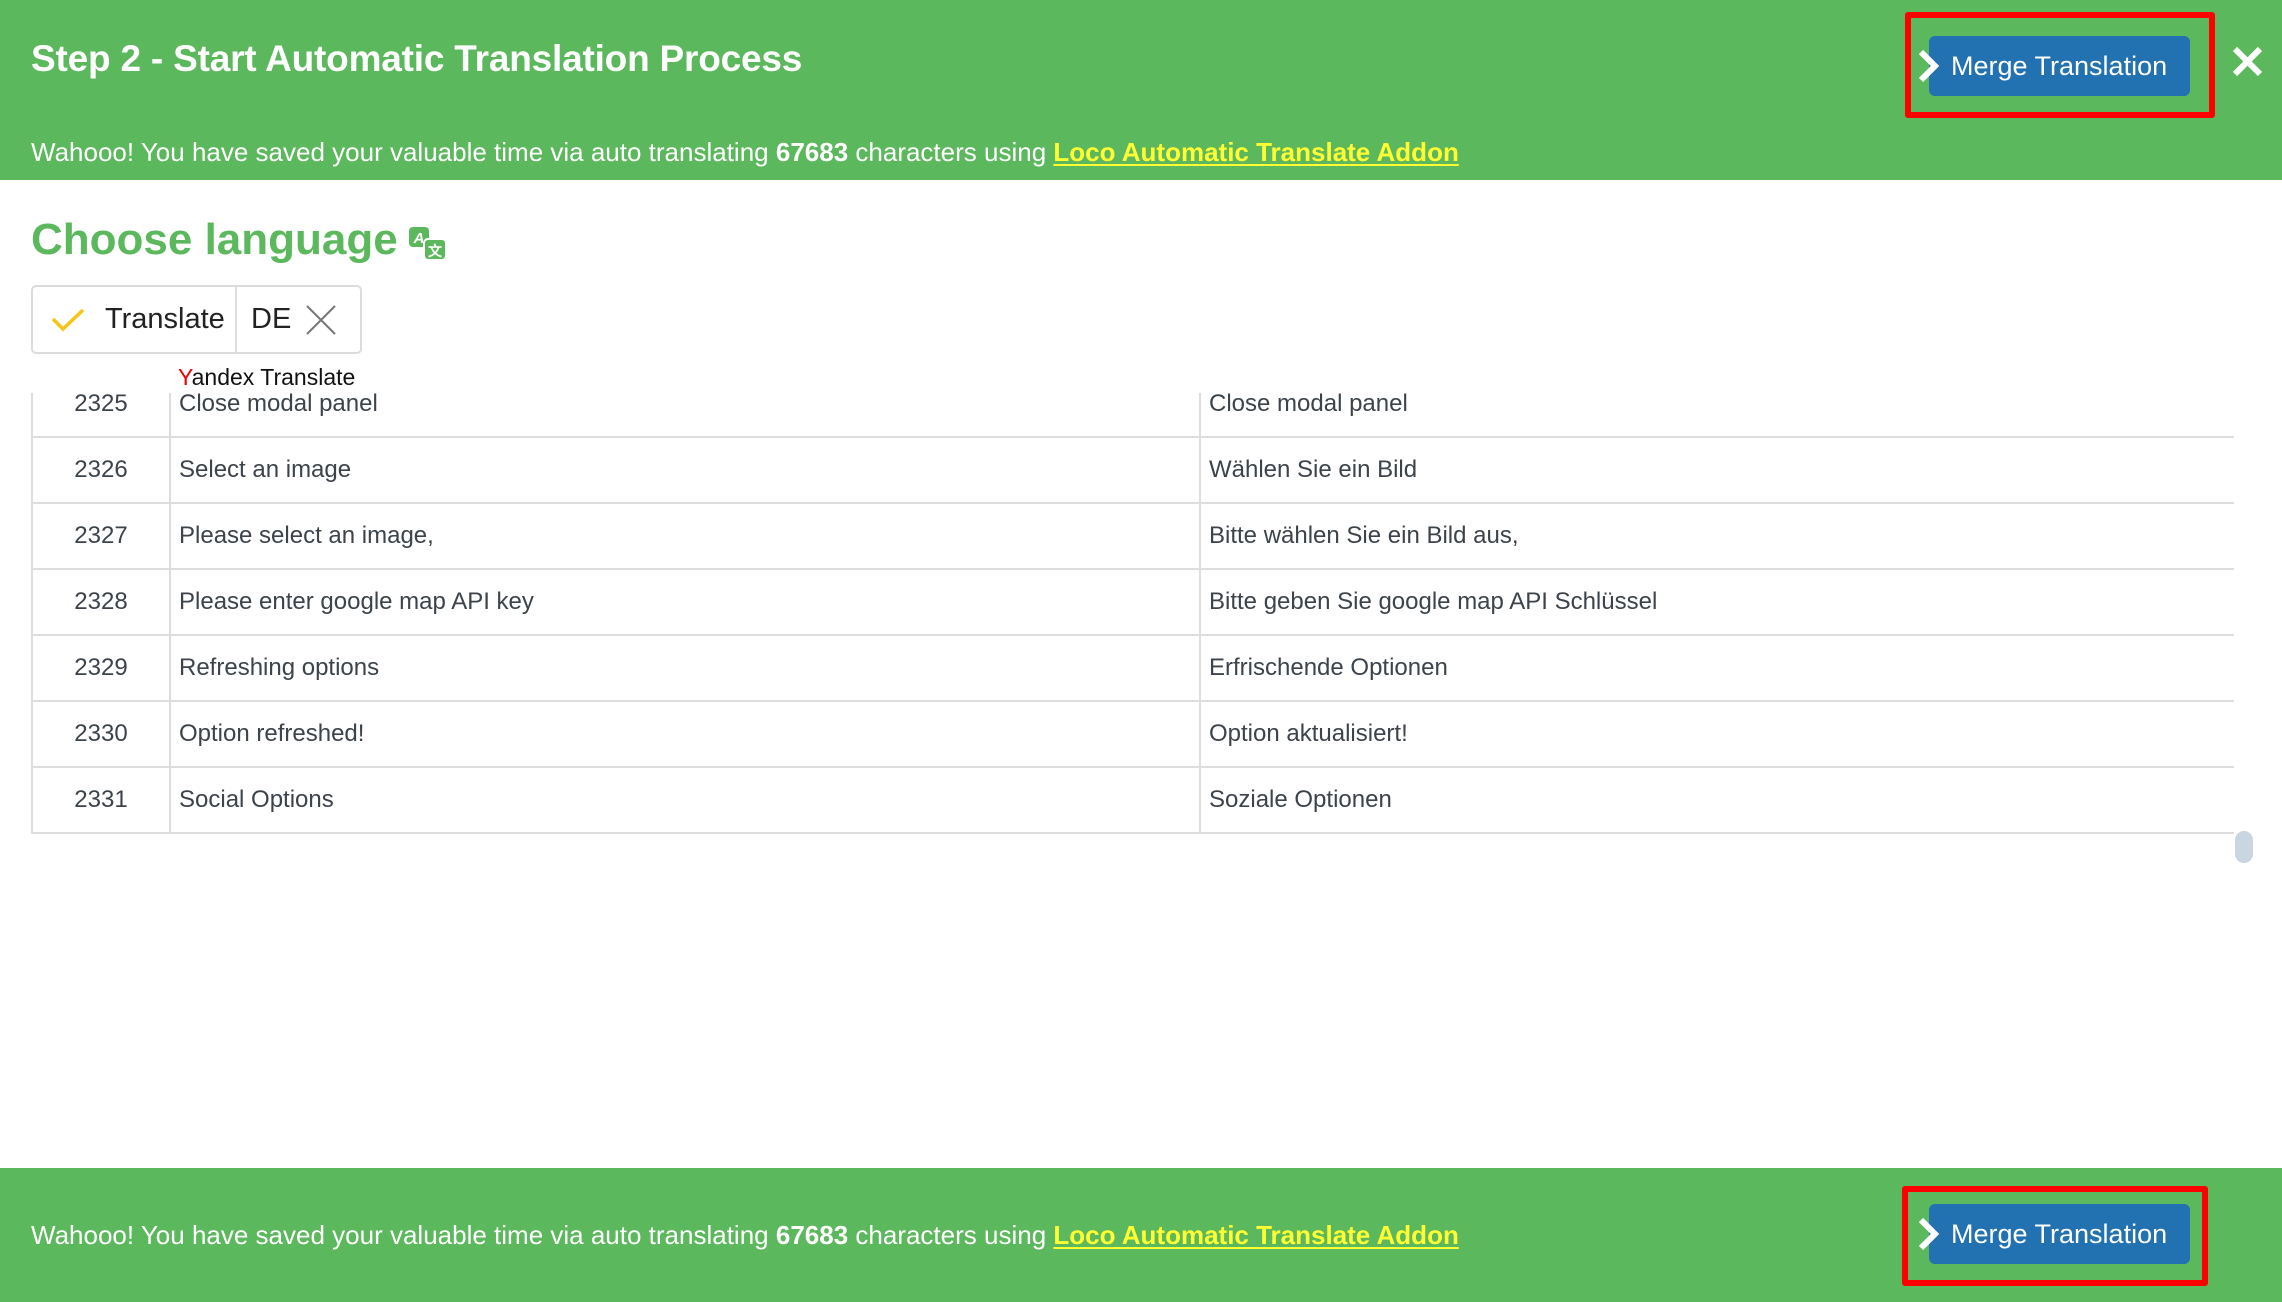 This screenshot has width=2282, height=1302. What do you see at coordinates (2247, 61) in the screenshot?
I see `close-icon` at bounding box center [2247, 61].